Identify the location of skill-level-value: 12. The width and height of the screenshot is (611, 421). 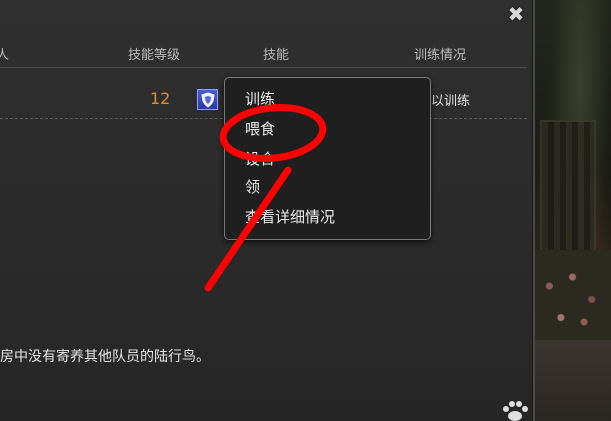
(160, 98).